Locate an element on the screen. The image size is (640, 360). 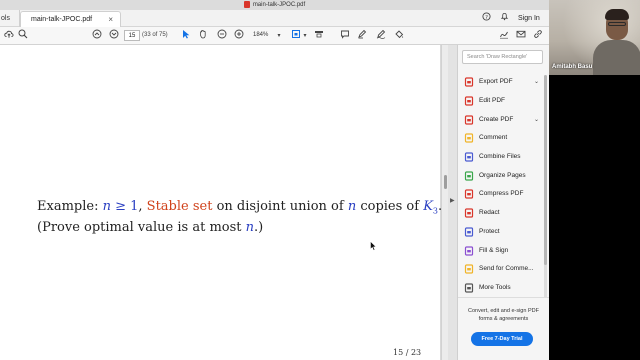
collapse-pane-arrow-icon: ▶ is located at coordinates (452, 200).